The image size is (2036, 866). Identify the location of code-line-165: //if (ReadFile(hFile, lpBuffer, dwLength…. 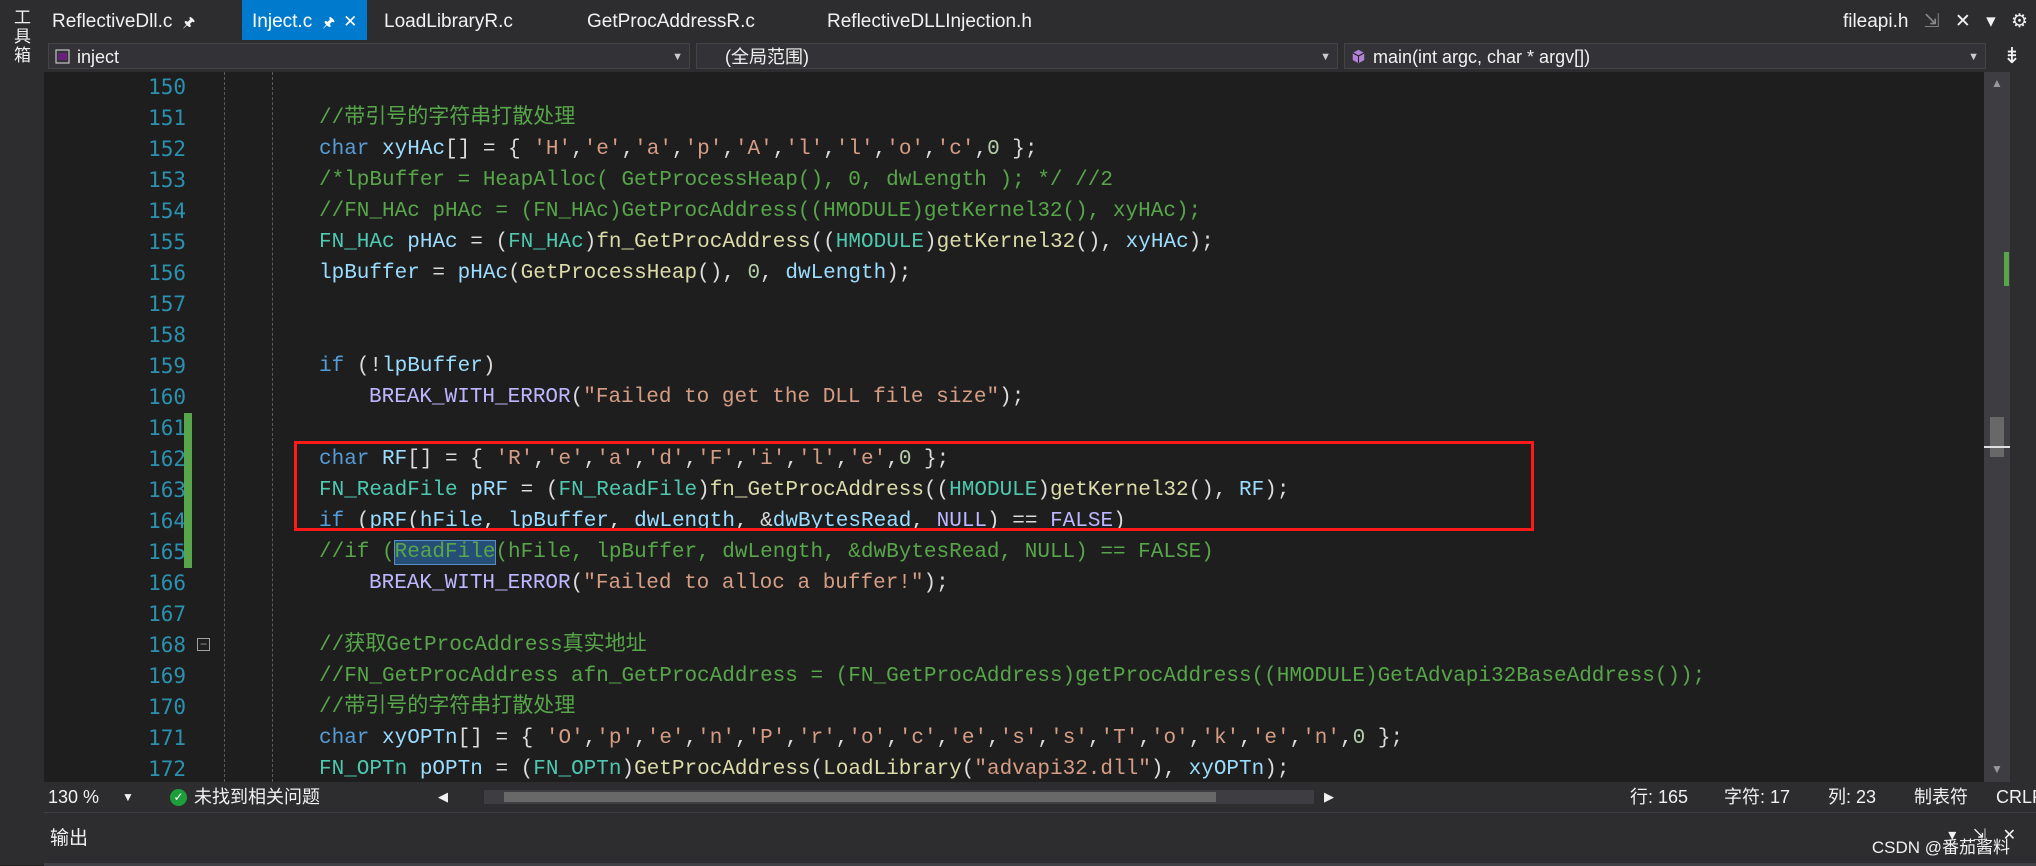
(766, 552).